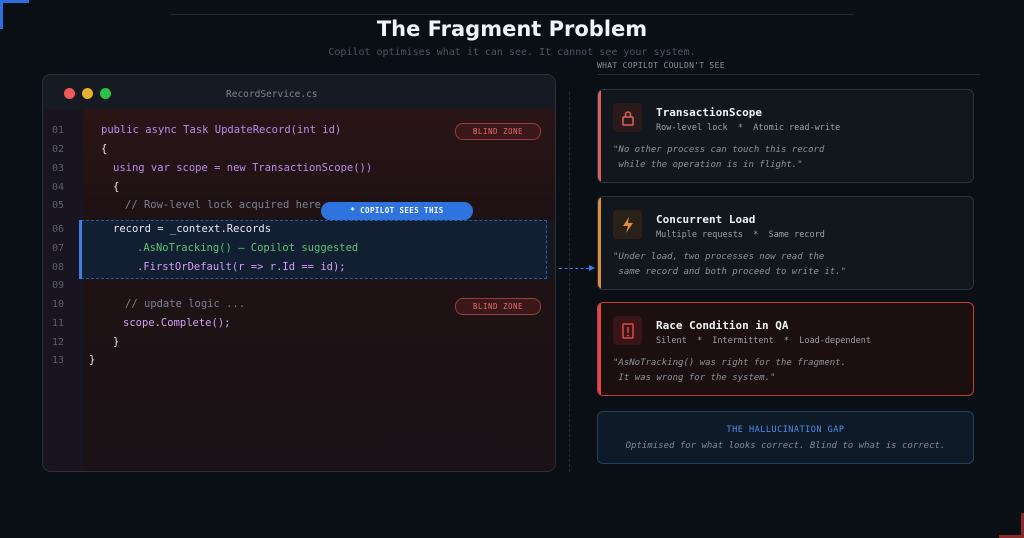 Image resolution: width=1024 pixels, height=538 pixels. What do you see at coordinates (58, 248) in the screenshot?
I see `line-number: 07` at bounding box center [58, 248].